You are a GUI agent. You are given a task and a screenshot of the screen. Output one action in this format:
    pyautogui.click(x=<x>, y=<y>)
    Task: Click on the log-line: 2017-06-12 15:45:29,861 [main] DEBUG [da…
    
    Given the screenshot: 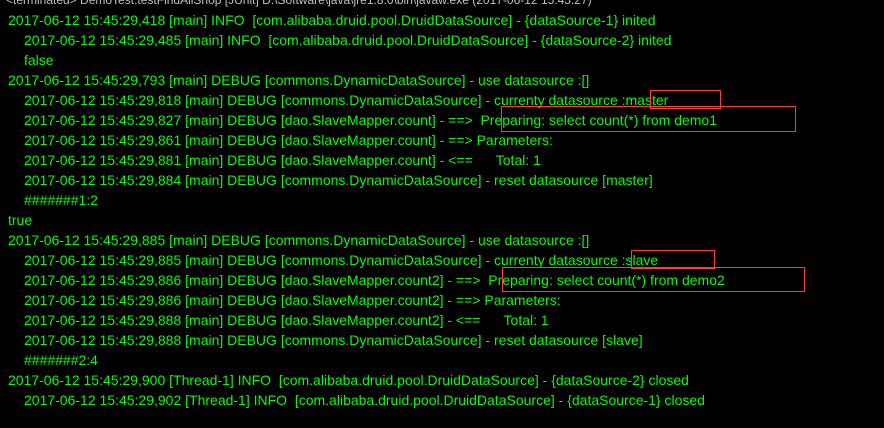 What is the action you would take?
    pyautogui.click(x=290, y=140)
    